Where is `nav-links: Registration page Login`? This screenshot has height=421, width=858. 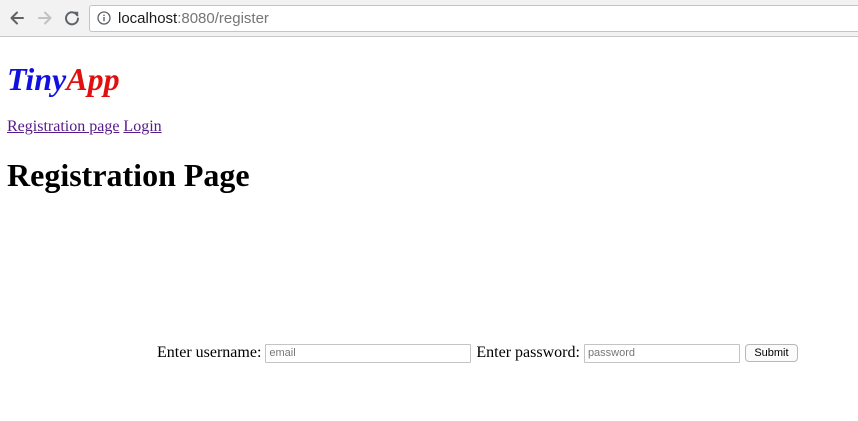 nav-links: Registration page Login is located at coordinates (84, 127).